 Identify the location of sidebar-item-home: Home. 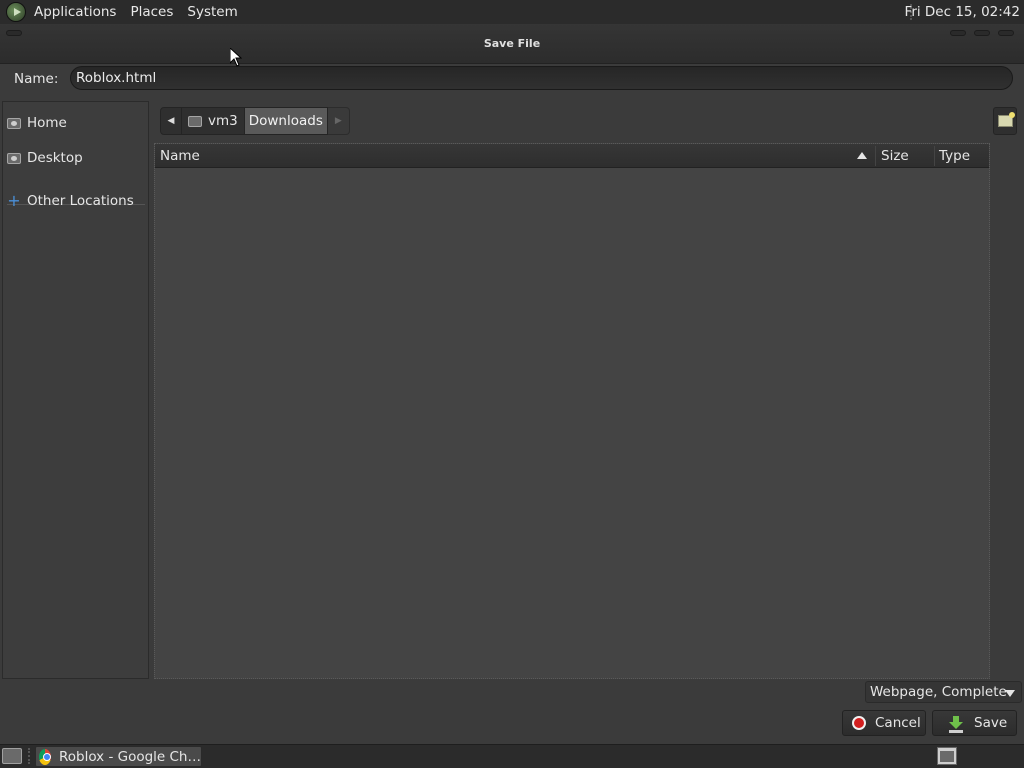
(37, 123).